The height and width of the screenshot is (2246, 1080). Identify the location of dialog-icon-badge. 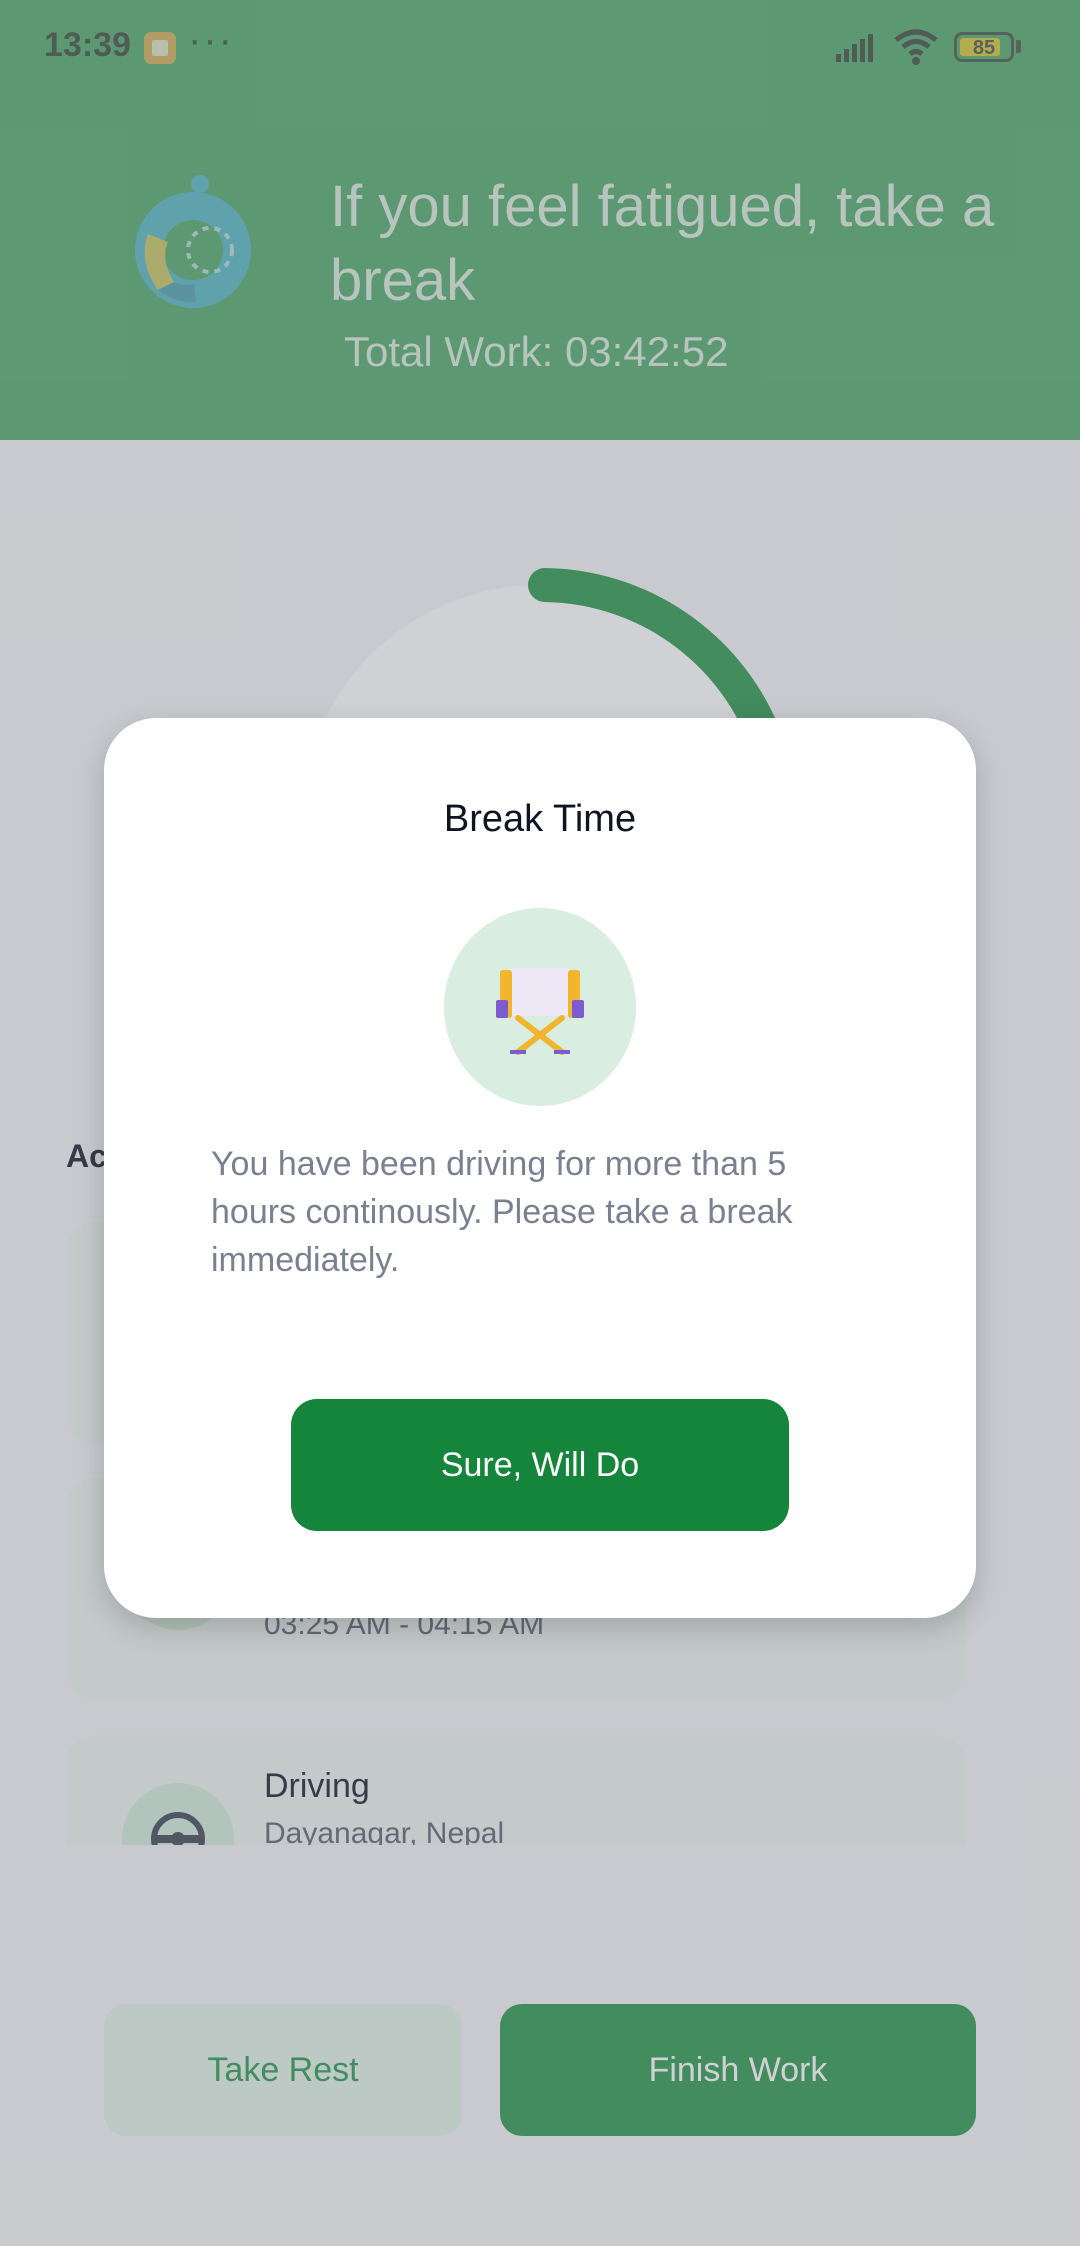
(540, 1007).